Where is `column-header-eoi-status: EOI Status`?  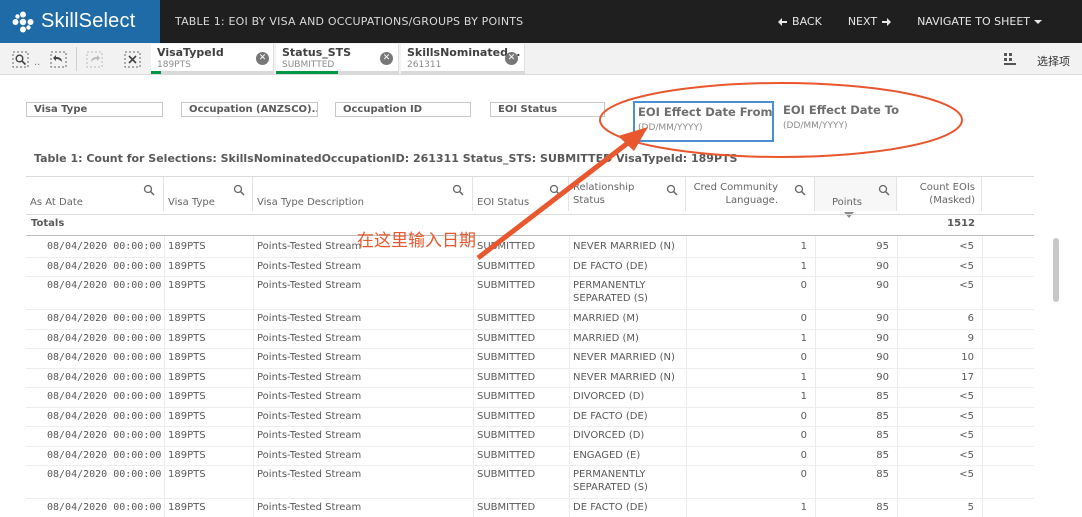 column-header-eoi-status: EOI Status is located at coordinates (521, 194).